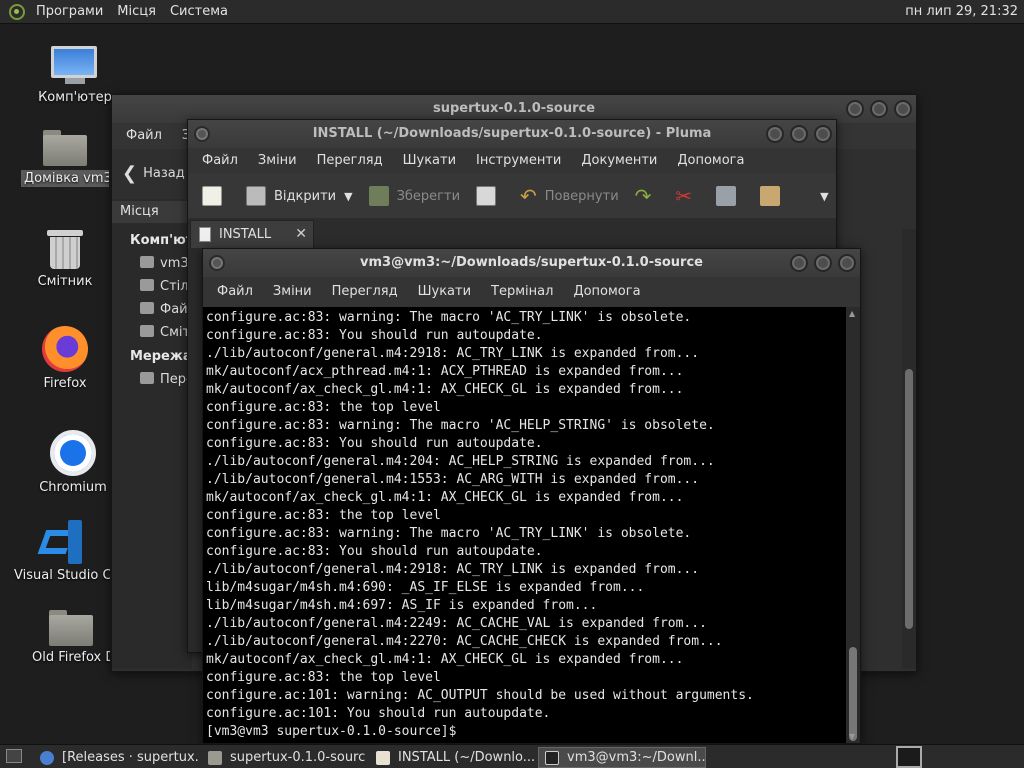  Describe the element at coordinates (512, 196) in the screenshot. I see `pluma-toolbar: Відкрити ▼ Зберегти ↶ Повернути ↷ ✂ ▼` at that location.